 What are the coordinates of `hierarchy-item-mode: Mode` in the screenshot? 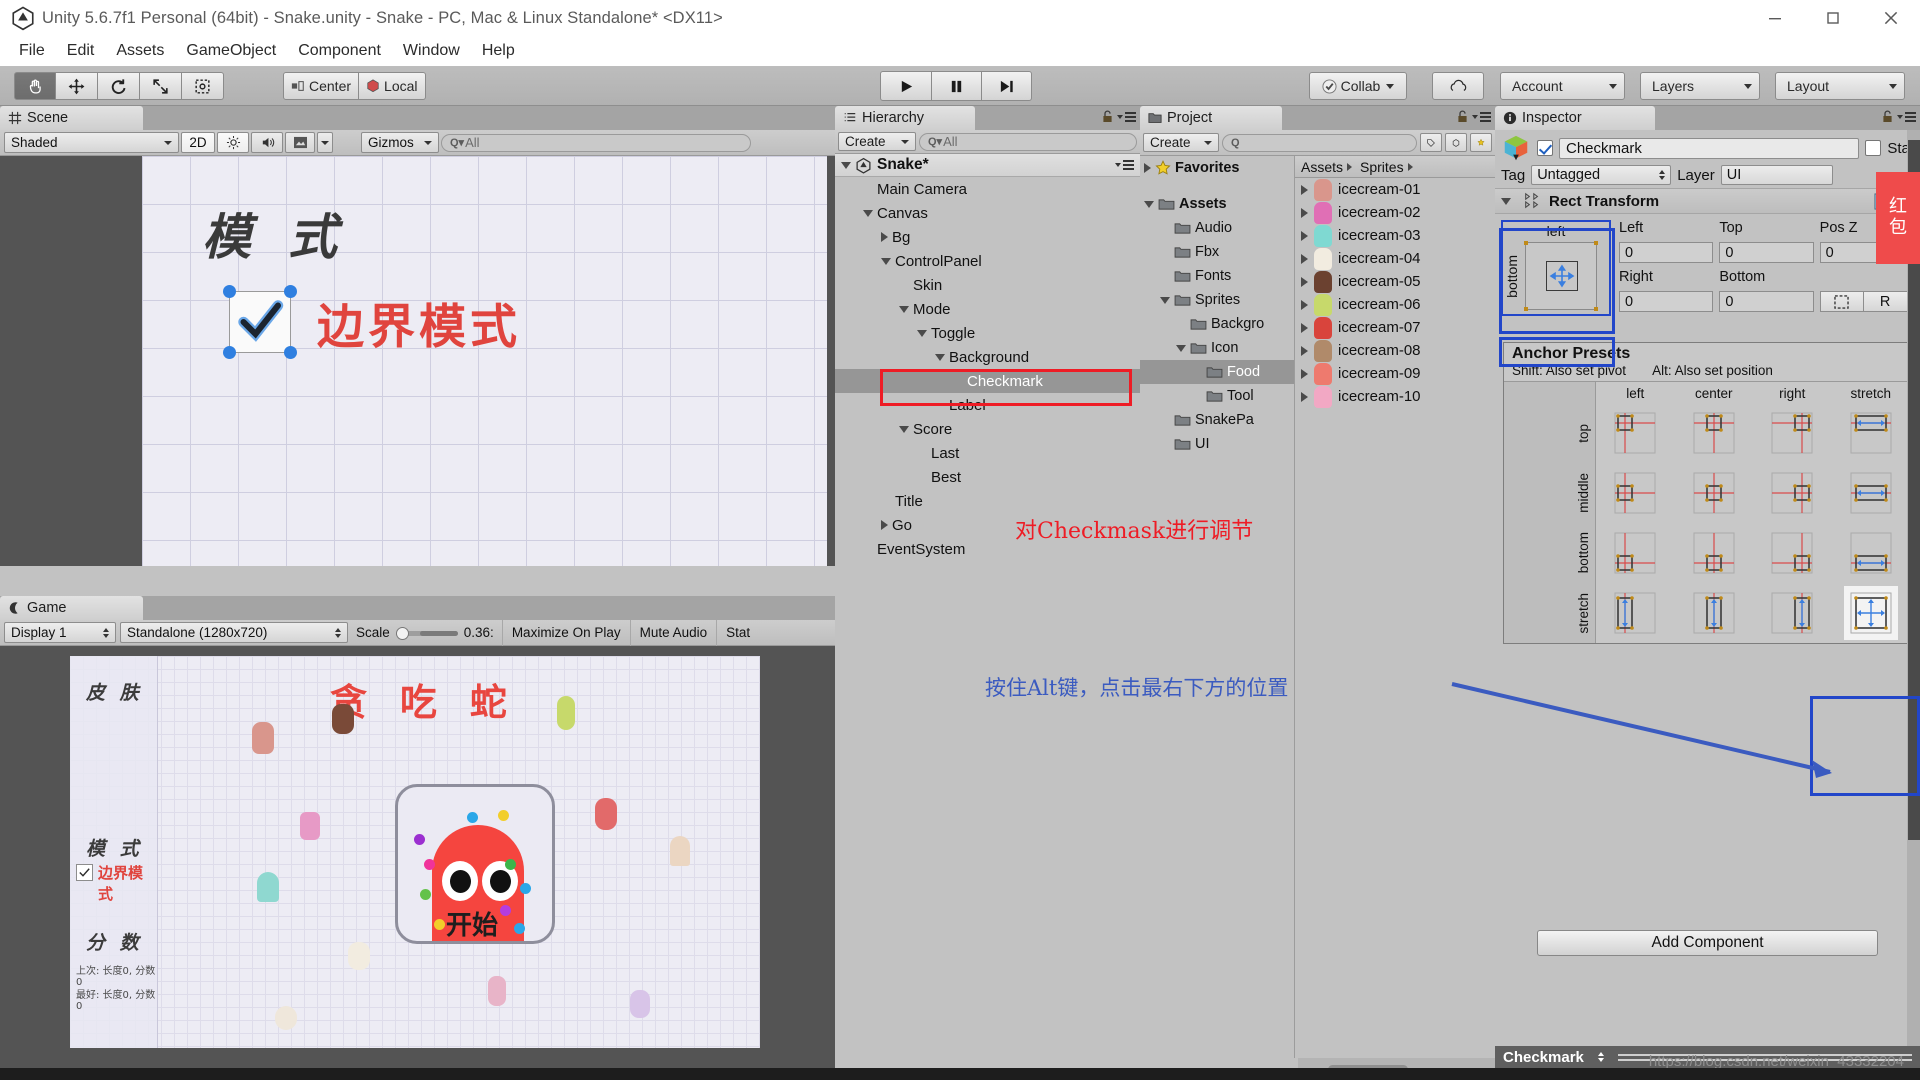 It's located at (987, 309).